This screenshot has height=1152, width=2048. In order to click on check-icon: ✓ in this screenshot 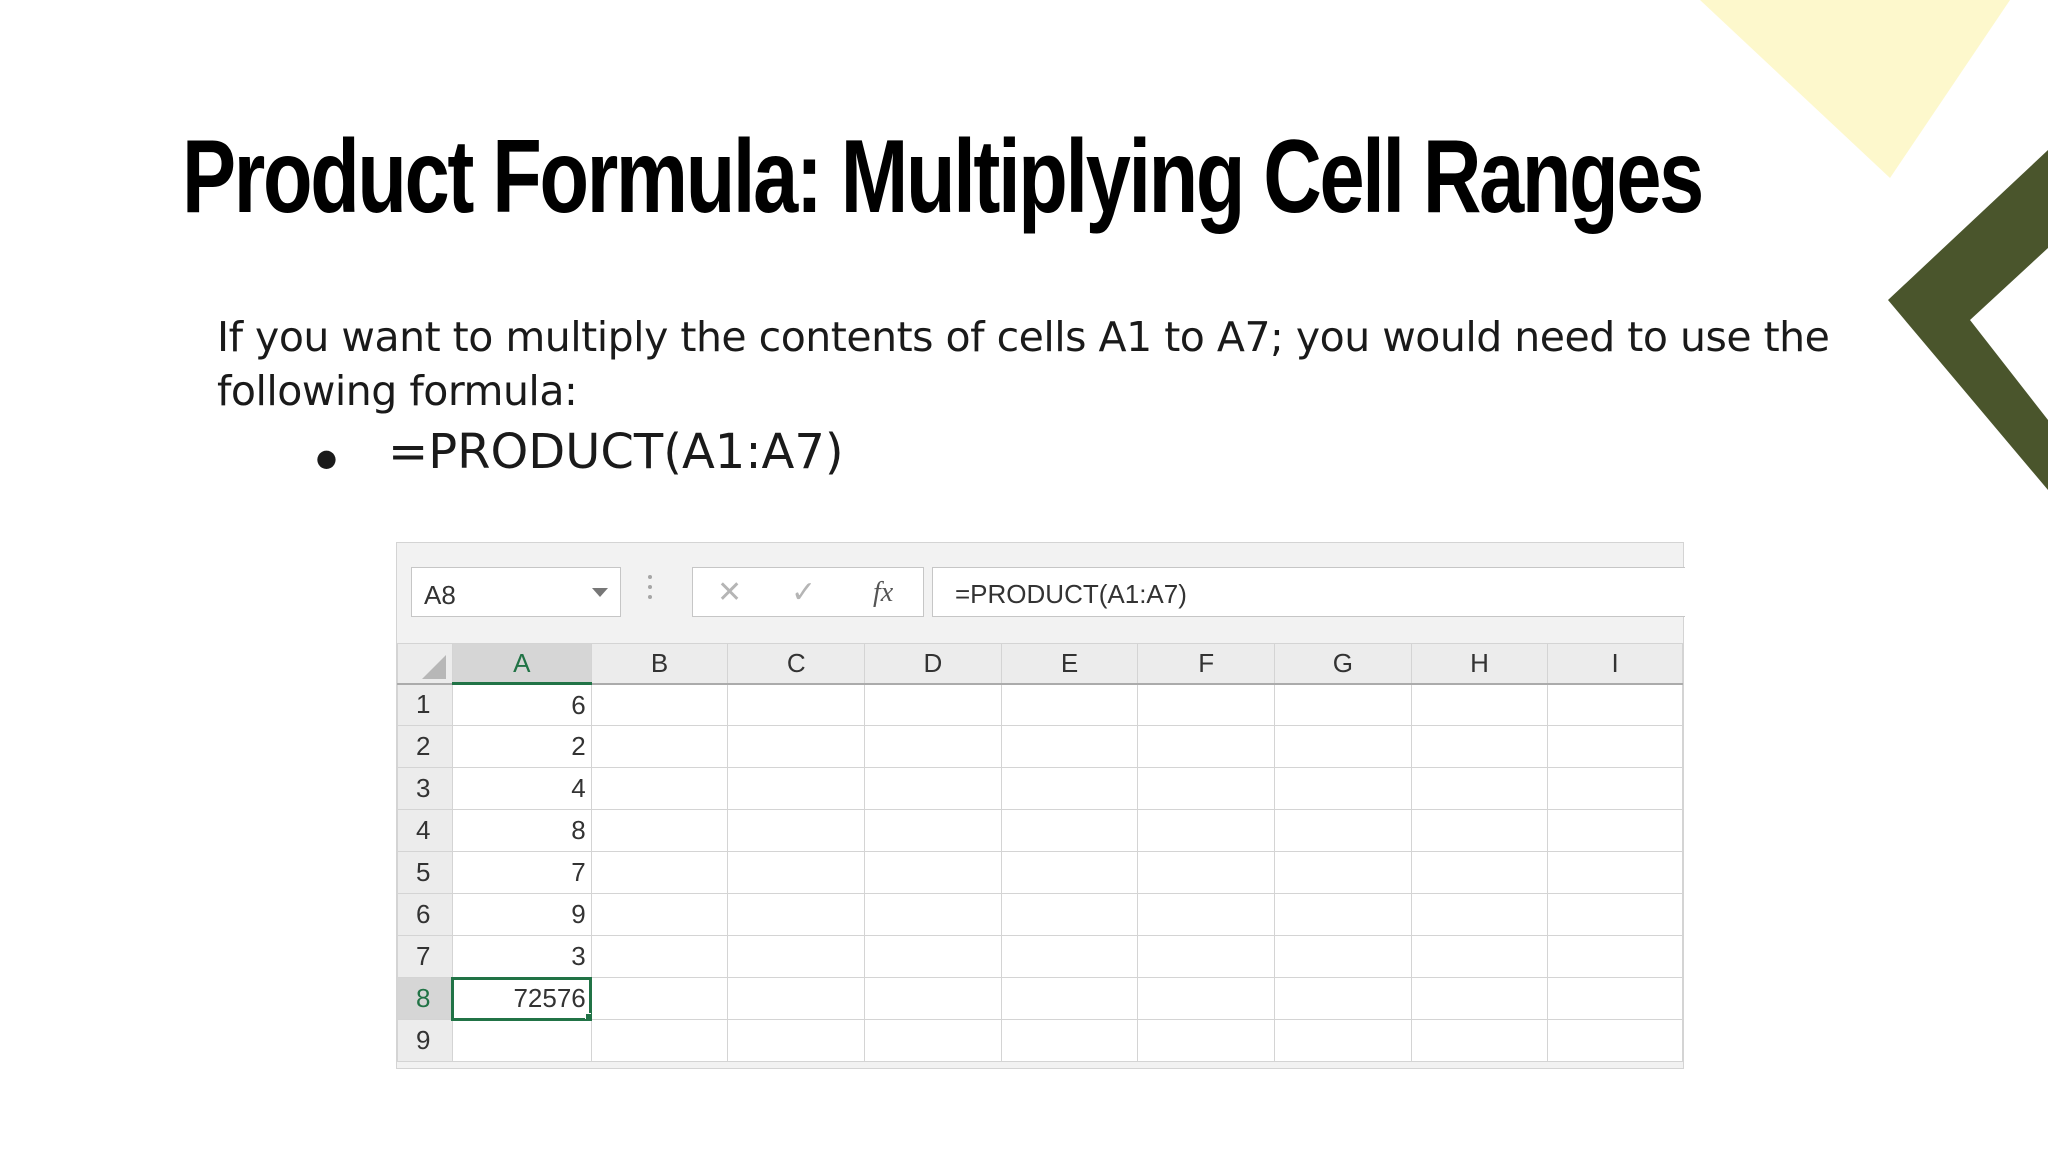, I will do `click(803, 593)`.